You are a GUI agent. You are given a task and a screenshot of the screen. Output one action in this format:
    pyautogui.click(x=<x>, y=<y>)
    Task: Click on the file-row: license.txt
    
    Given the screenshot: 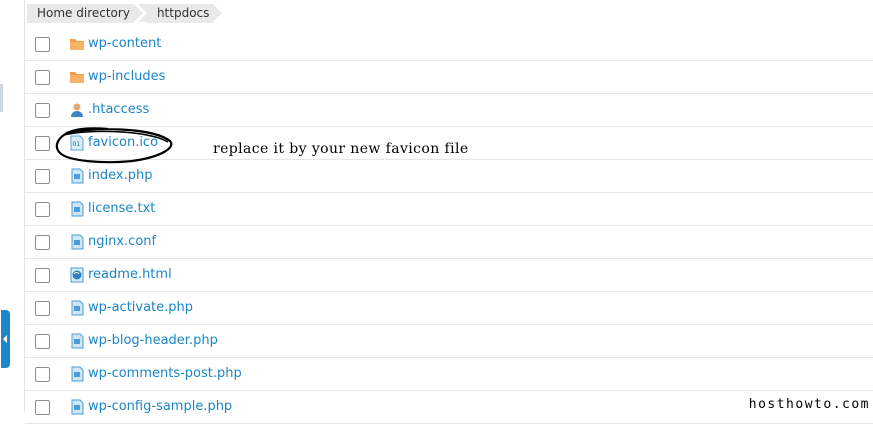 What is the action you would take?
    pyautogui.click(x=449, y=209)
    